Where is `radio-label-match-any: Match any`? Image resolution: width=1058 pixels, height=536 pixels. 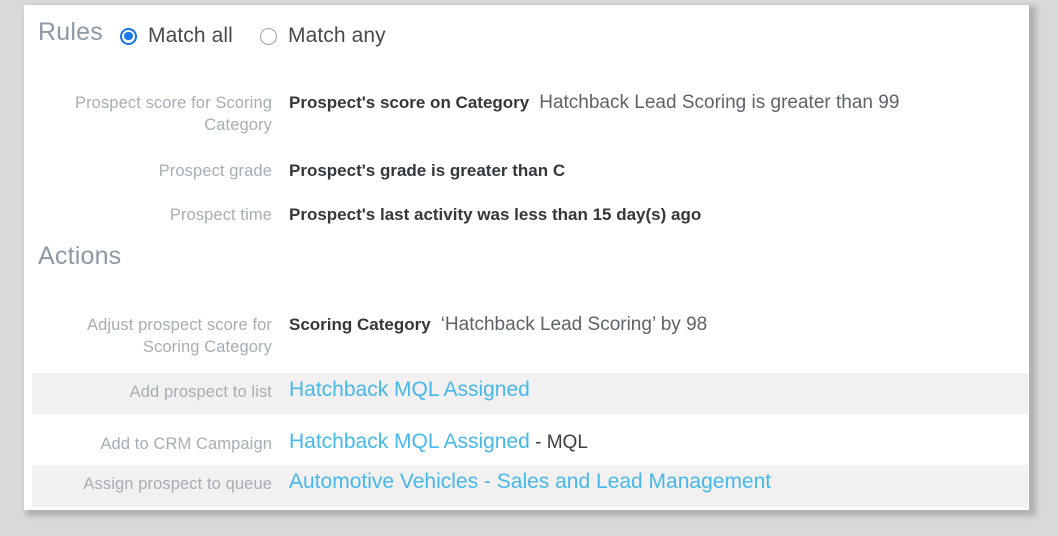
radio-label-match-any: Match any is located at coordinates (337, 35).